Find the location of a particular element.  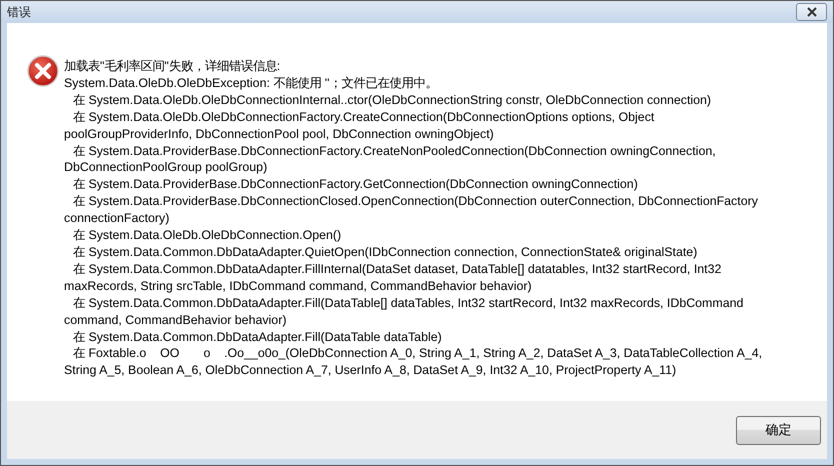

message-line: 在 System.Data.ProviderBase.DbConnectionFactory.GetConnection(DbConnection owningConnection) is located at coordinates (355, 185).